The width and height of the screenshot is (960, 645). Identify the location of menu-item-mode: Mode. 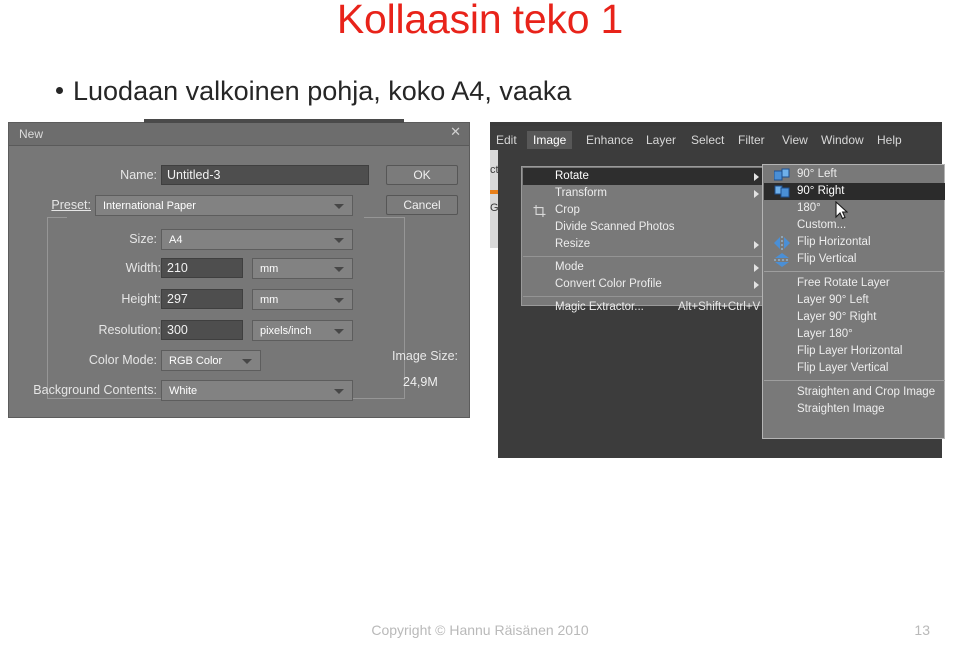
(644, 267).